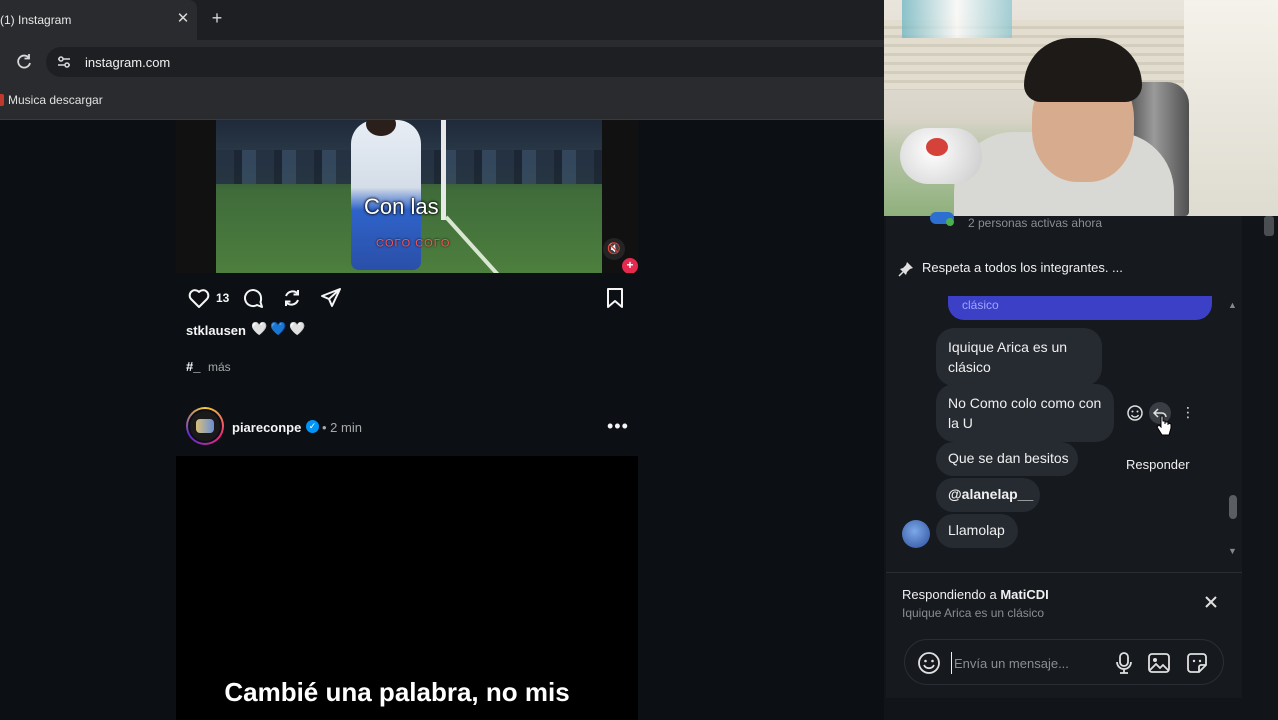  Describe the element at coordinates (1164, 425) in the screenshot. I see `hand-cursor-icon` at that location.